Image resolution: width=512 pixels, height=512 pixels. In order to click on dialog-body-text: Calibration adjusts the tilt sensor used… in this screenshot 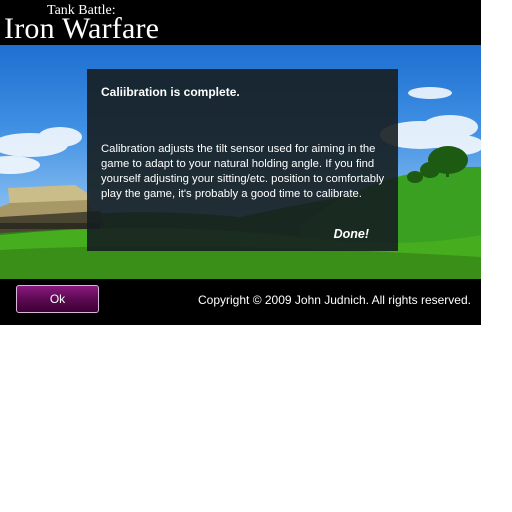, I will do `click(243, 171)`.